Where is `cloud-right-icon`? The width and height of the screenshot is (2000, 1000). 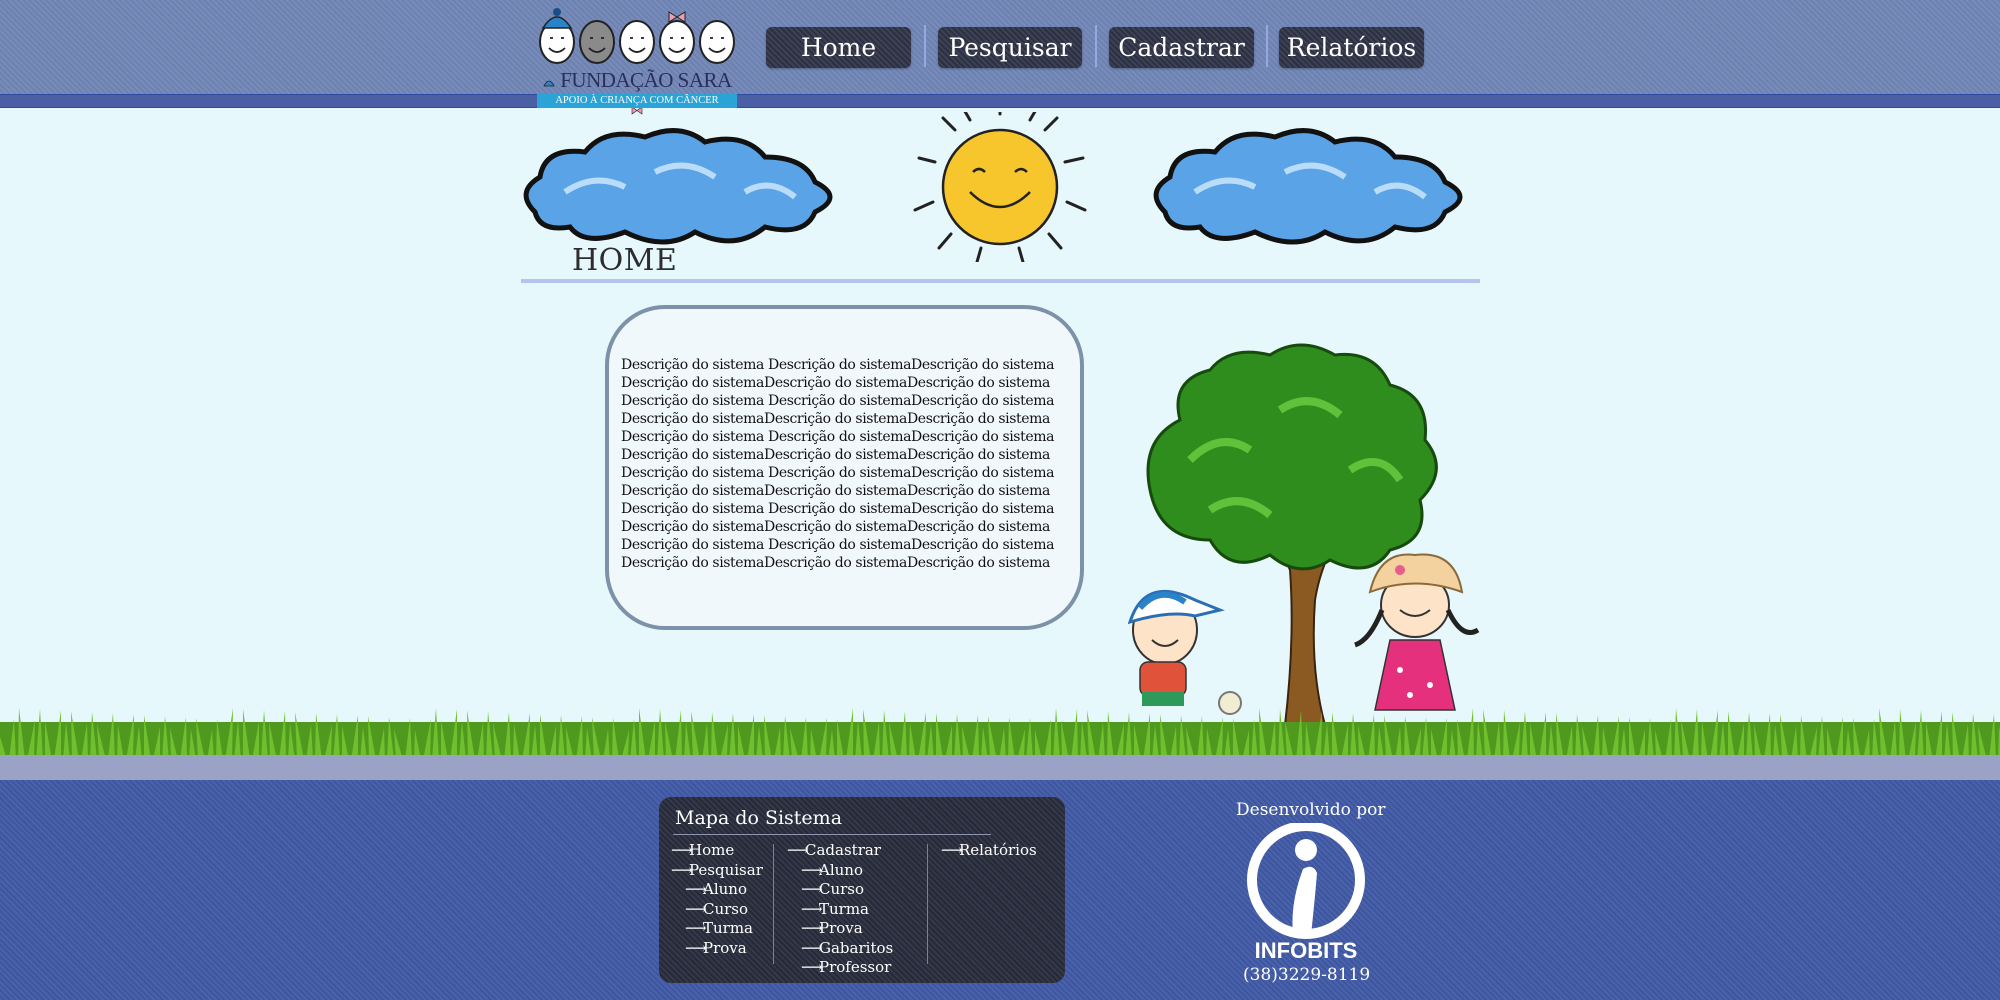 cloud-right-icon is located at coordinates (1308, 186).